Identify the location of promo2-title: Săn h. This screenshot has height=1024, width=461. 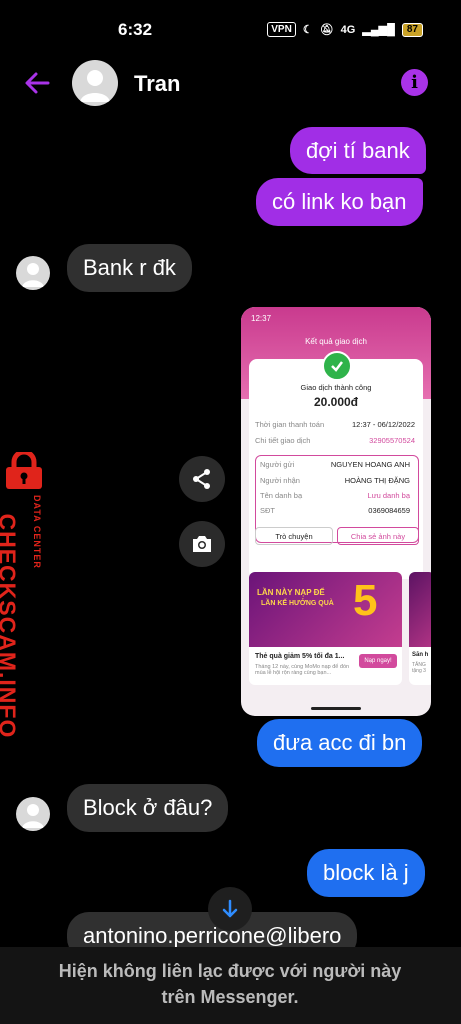
(420, 655).